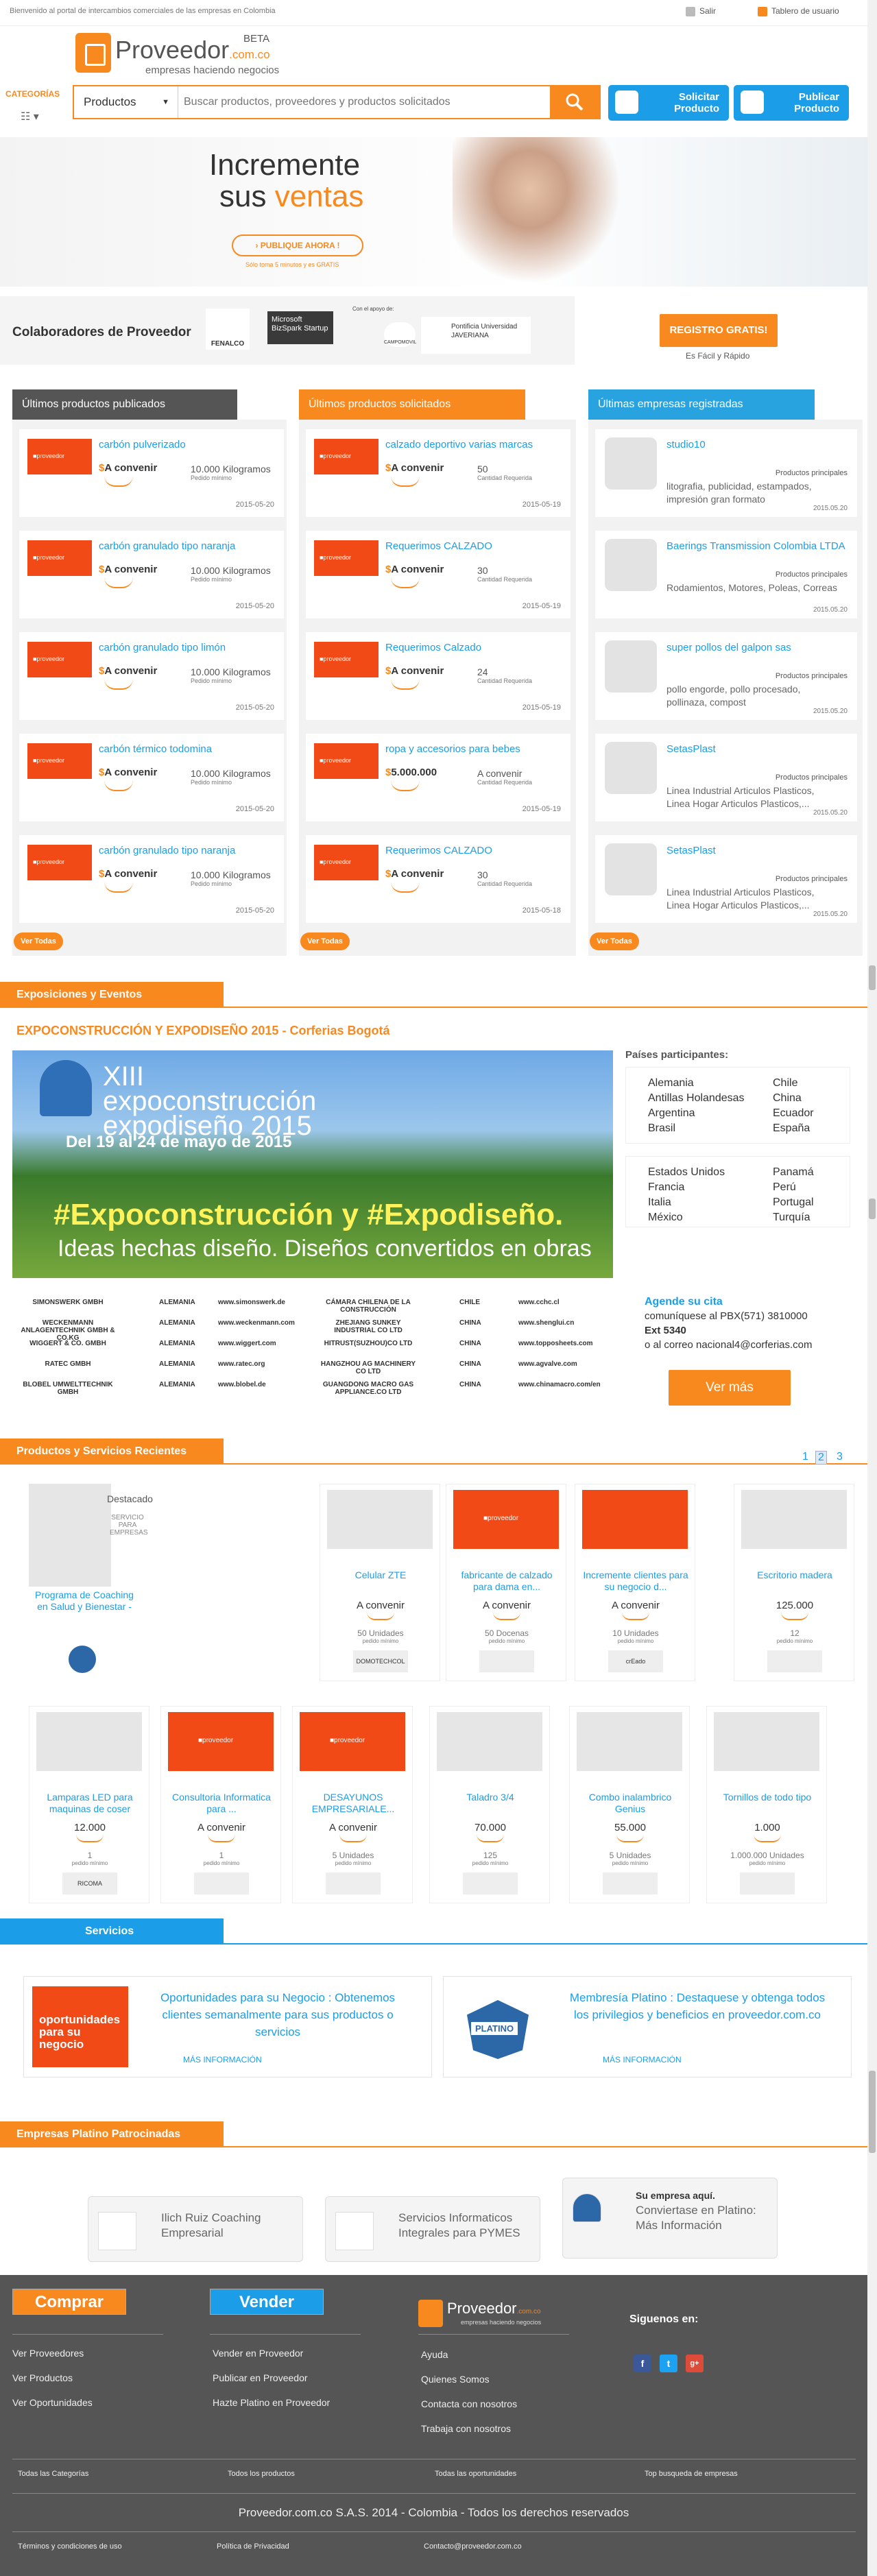 The image size is (877, 2576). I want to click on product-title: carbón granulado tipo limón, so click(163, 648).